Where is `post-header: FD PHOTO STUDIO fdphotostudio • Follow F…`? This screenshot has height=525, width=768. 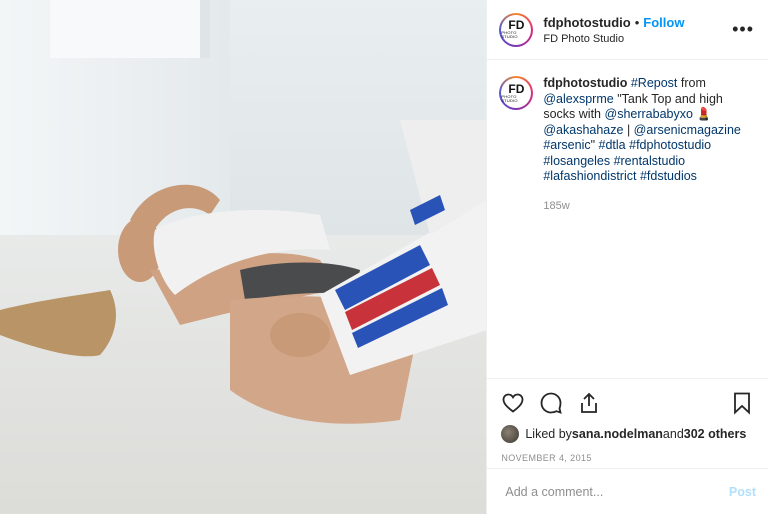 post-header: FD PHOTO STUDIO fdphotostudio • Follow F… is located at coordinates (627, 30).